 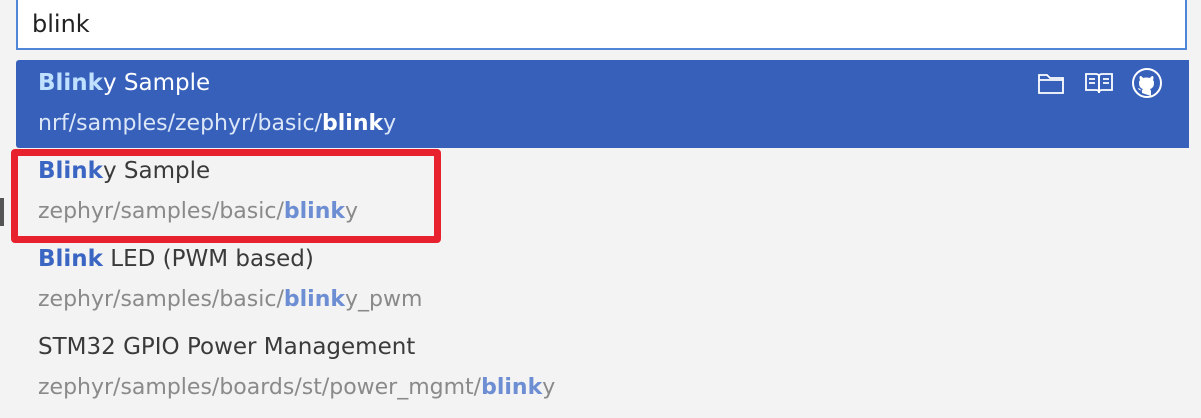 What do you see at coordinates (383, 299) in the screenshot?
I see `path-suffix: y_pwm` at bounding box center [383, 299].